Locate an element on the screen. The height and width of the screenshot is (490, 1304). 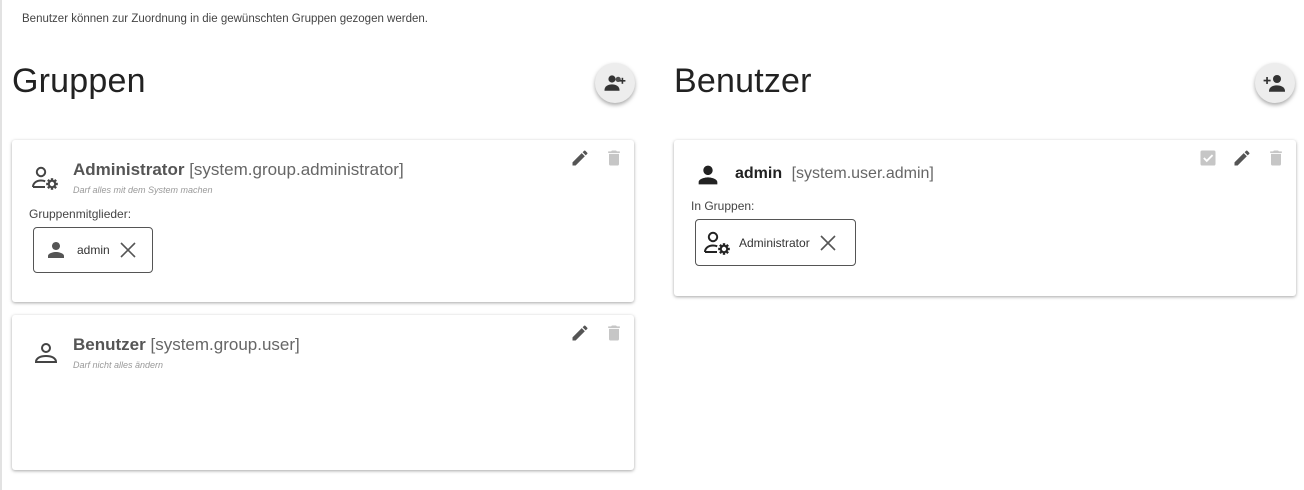
group-description: Darf alles mit dem System machen is located at coordinates (143, 190).